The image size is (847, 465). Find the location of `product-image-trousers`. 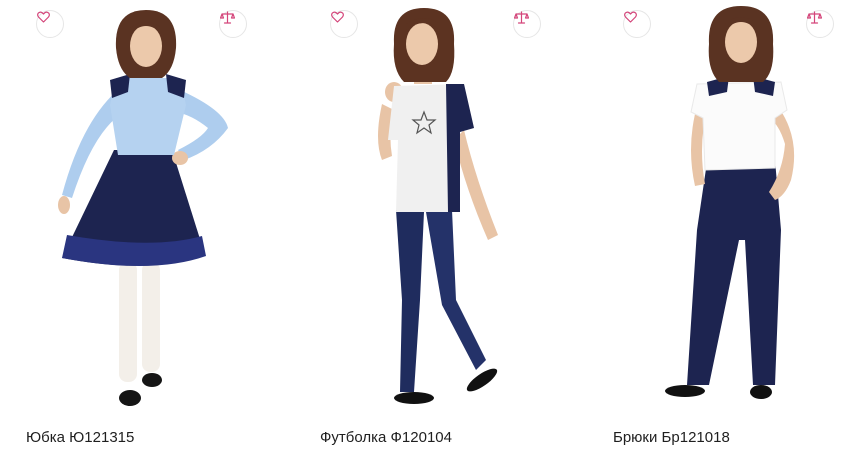

product-image-trousers is located at coordinates (730, 202).